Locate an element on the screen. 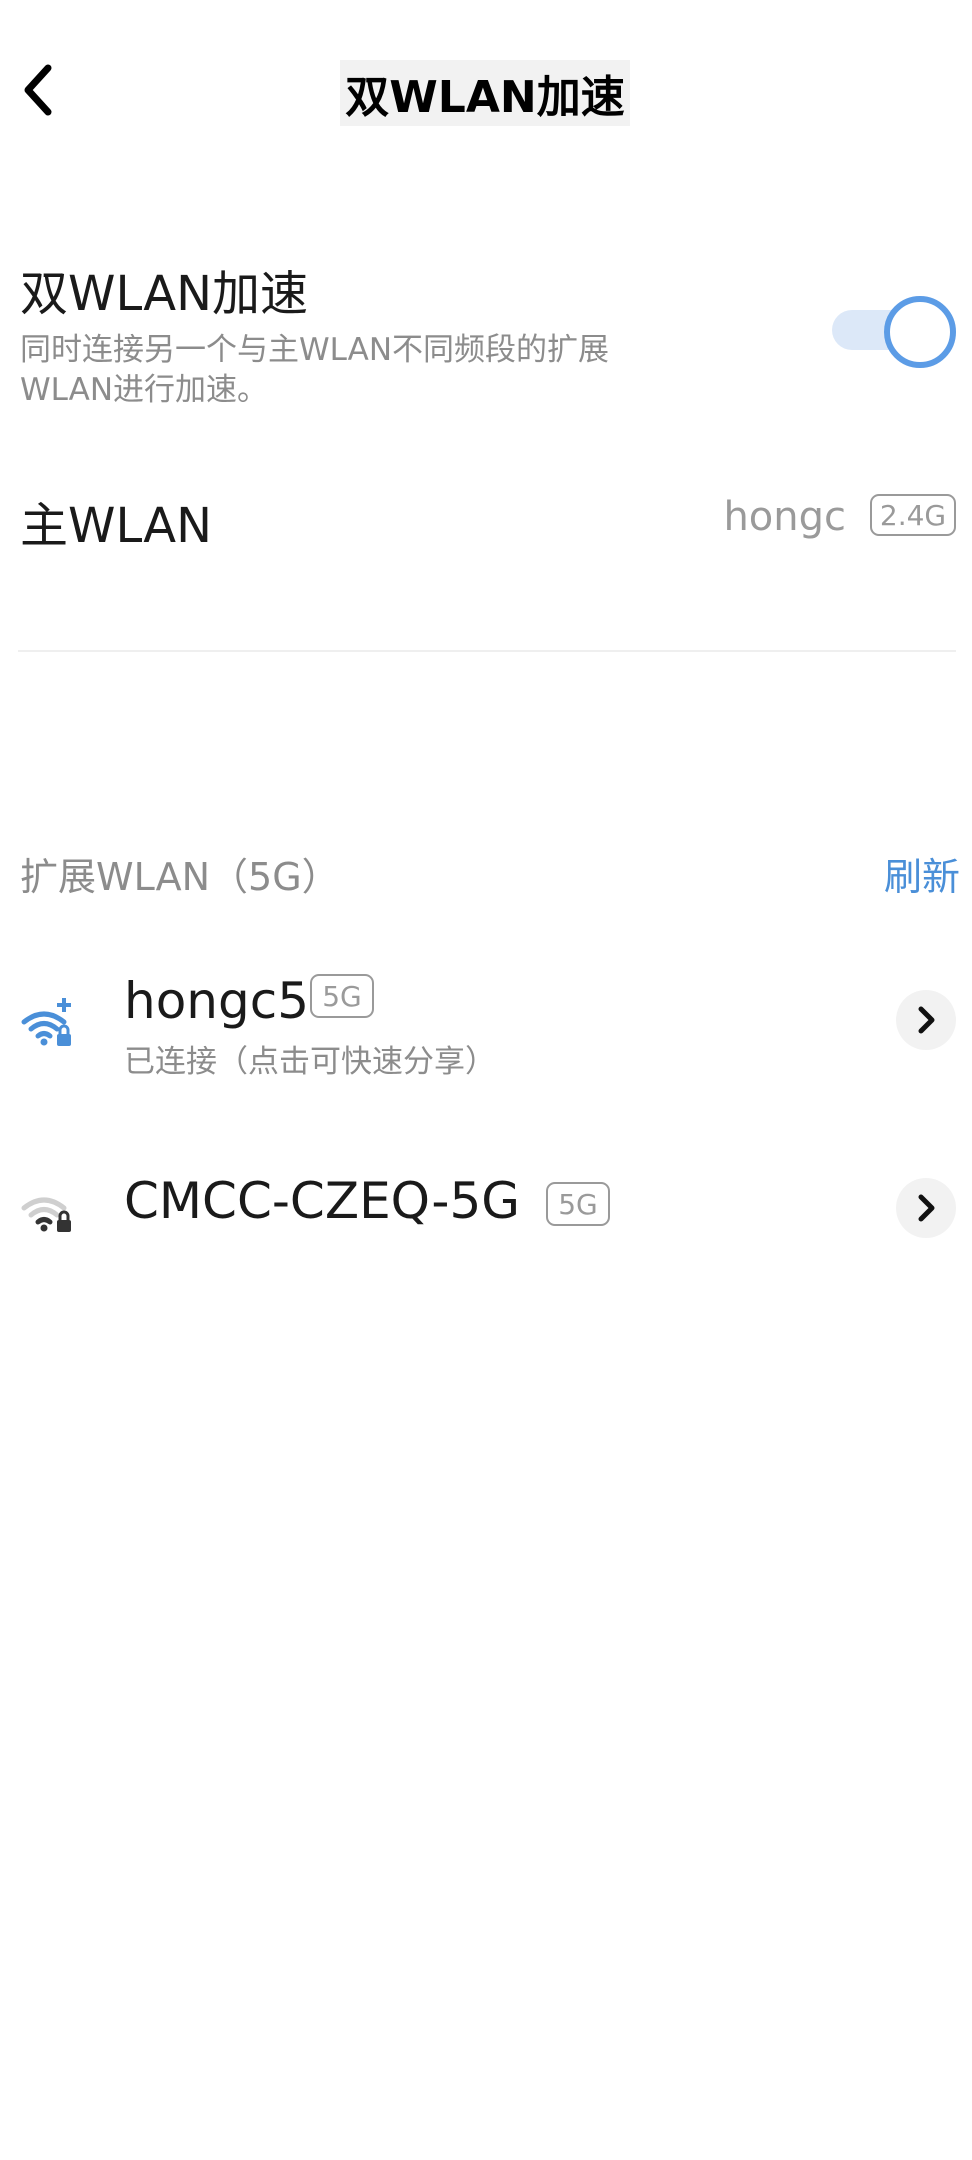 The image size is (972, 2160). wifi-locked-connected-icon is located at coordinates (46, 1022).